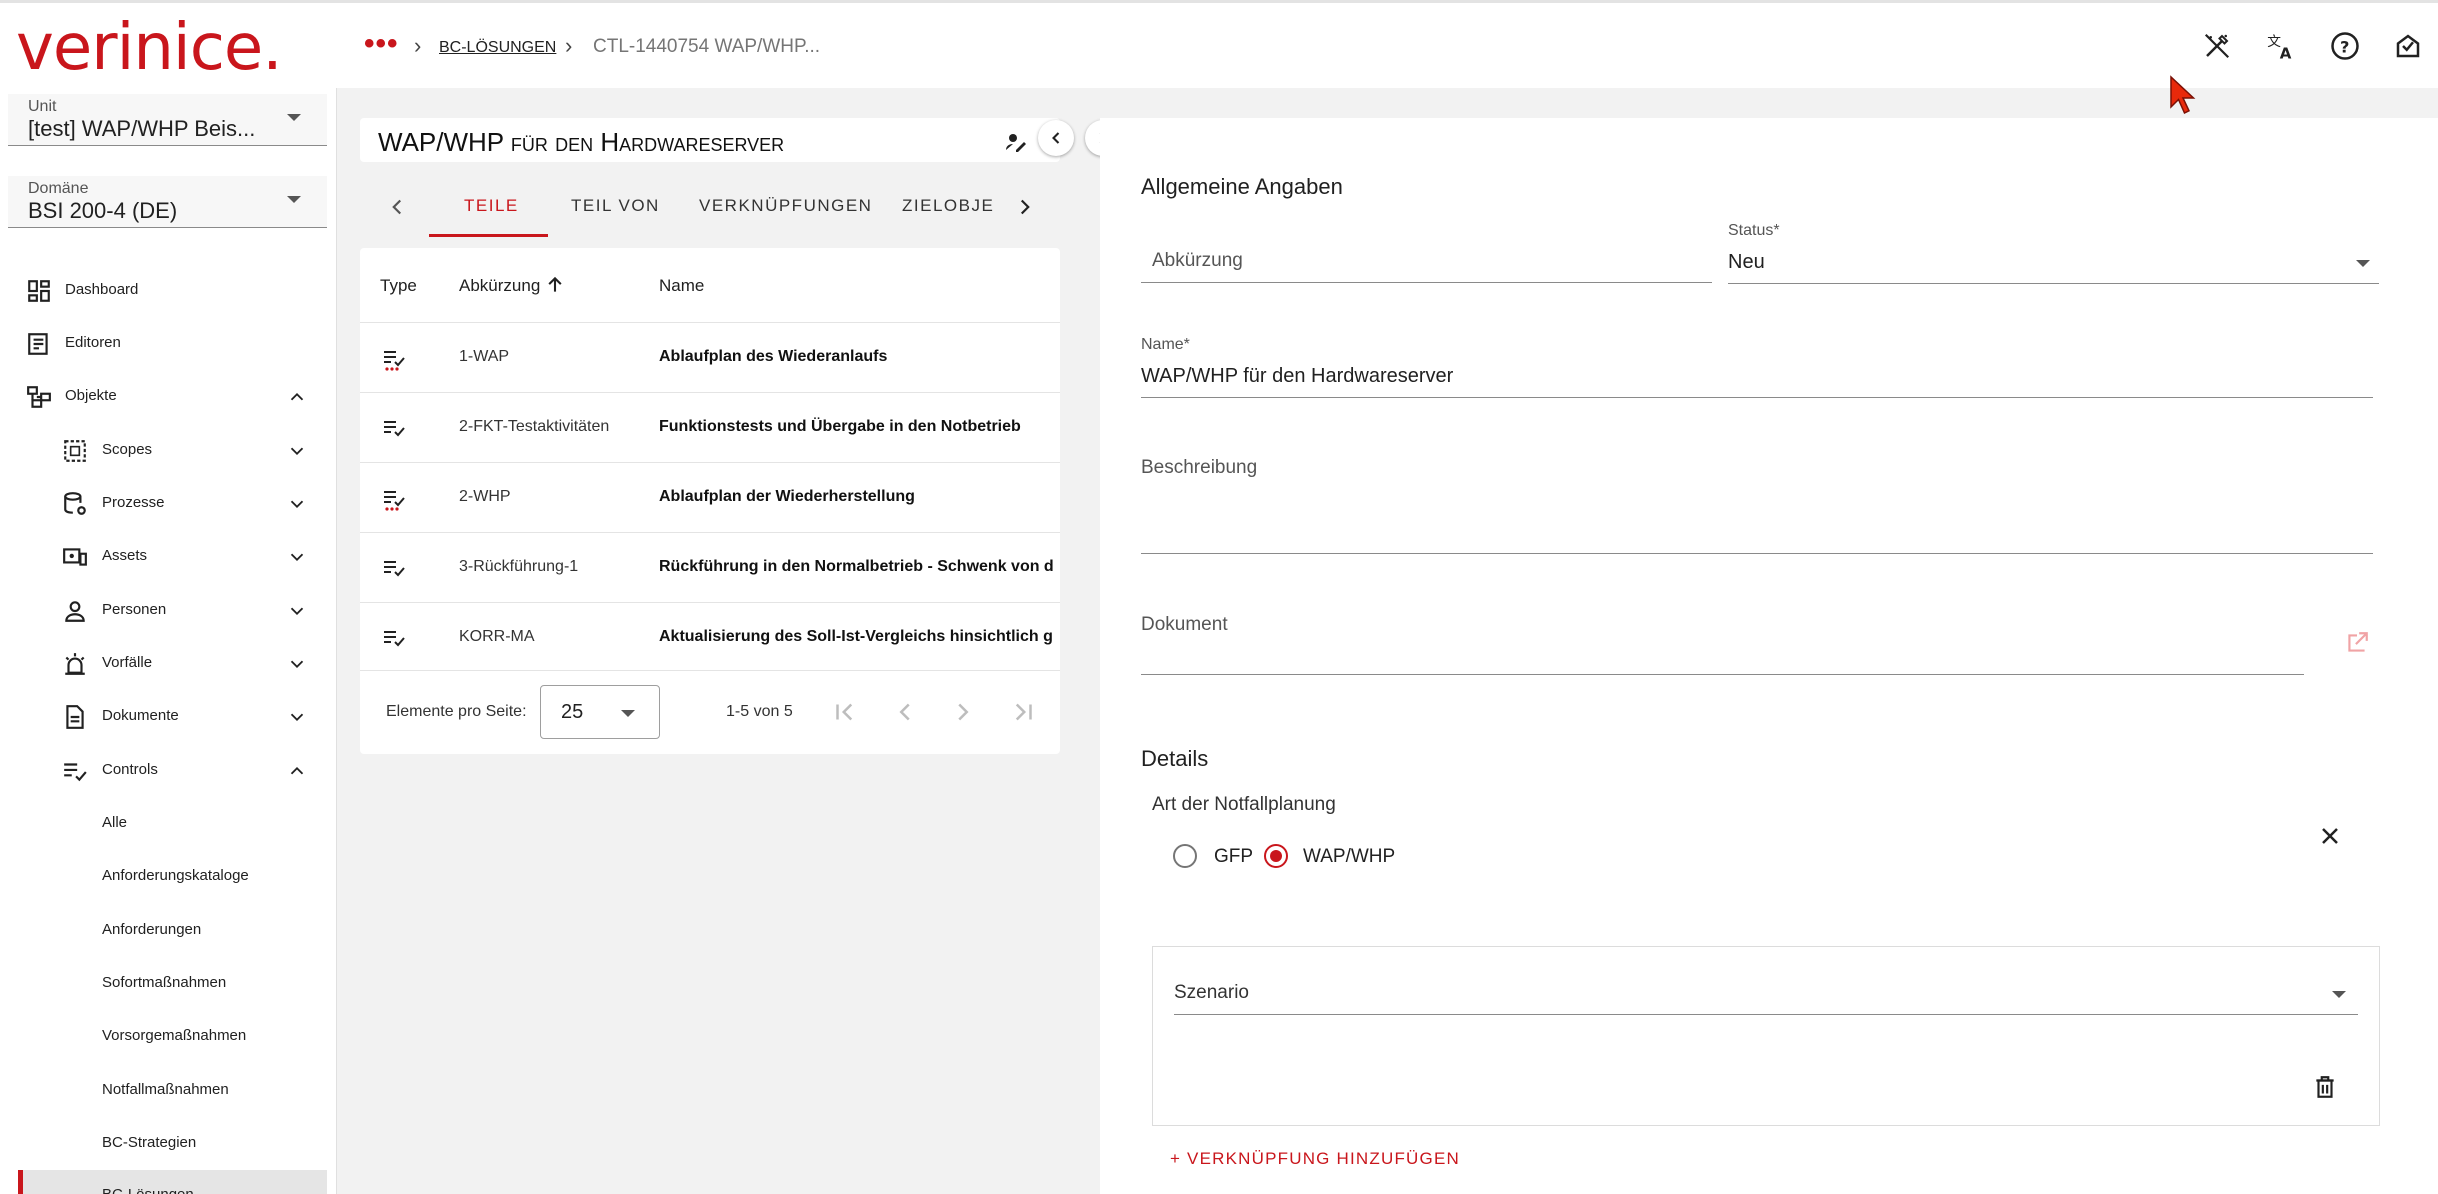 This screenshot has width=2438, height=1194. What do you see at coordinates (785, 206) in the screenshot?
I see `tab-verknuepfungen: Verknüpfungen` at bounding box center [785, 206].